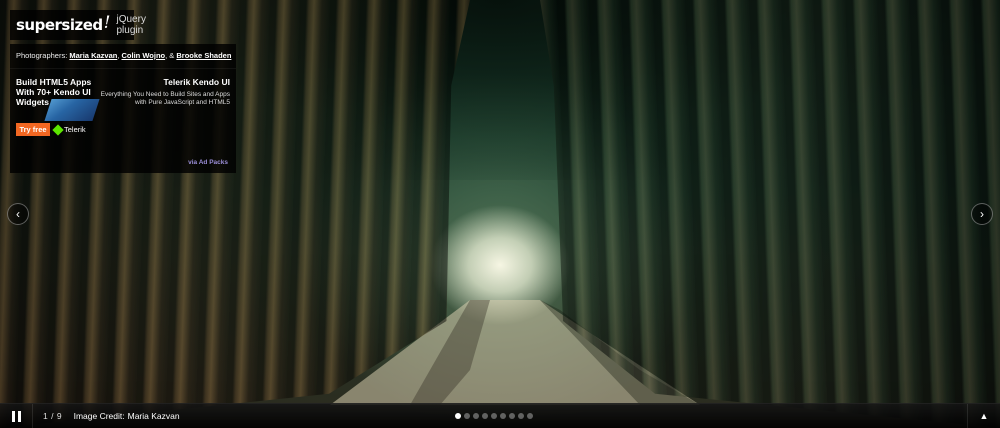 This screenshot has width=1000, height=428. I want to click on chevron-left-icon: ‹, so click(18, 214).